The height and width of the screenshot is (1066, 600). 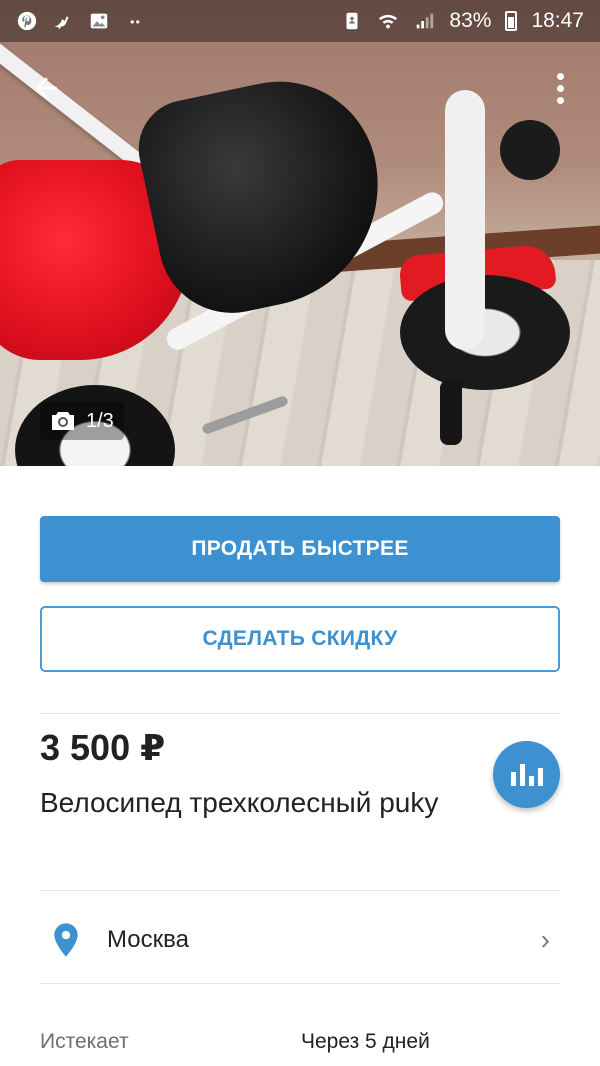 I want to click on expires-value: Через 5 дней, so click(x=365, y=1041).